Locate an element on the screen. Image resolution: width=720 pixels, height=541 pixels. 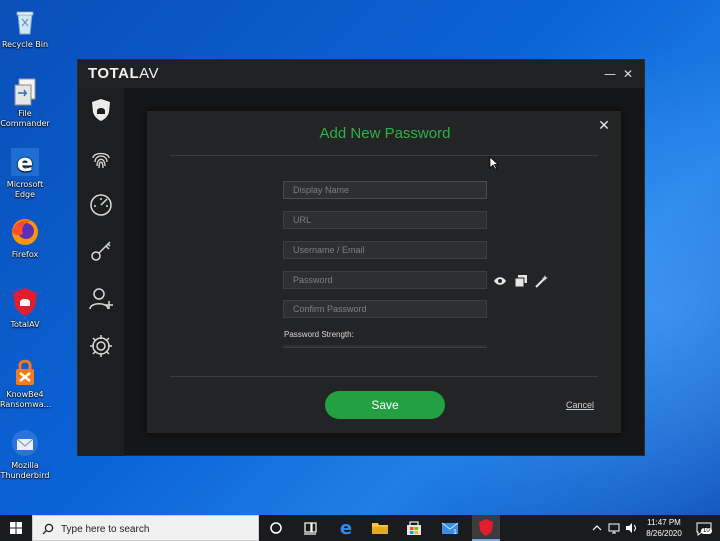
file-commander-icon is located at coordinates (25, 91).